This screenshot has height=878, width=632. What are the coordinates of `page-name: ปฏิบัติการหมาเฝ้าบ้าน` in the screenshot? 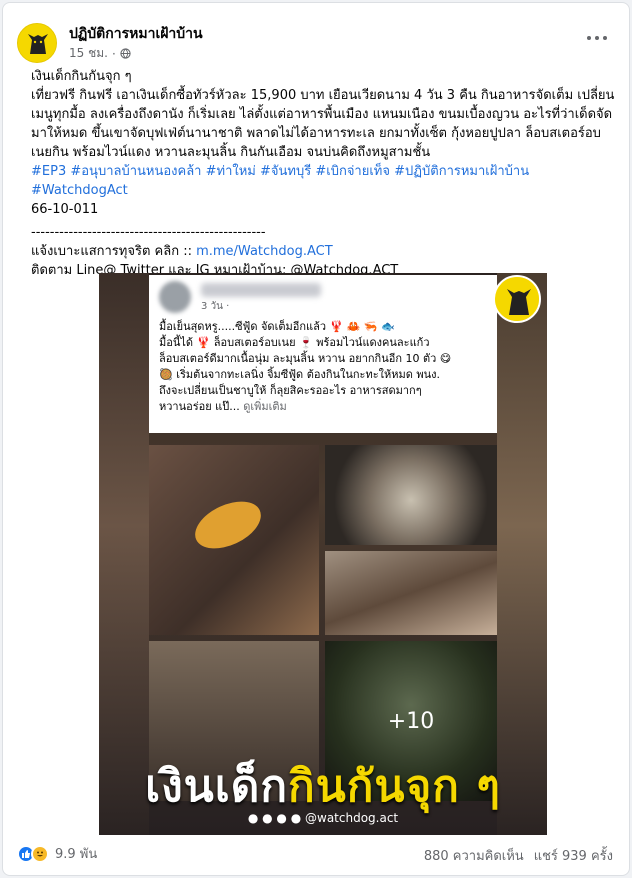 It's located at (136, 34).